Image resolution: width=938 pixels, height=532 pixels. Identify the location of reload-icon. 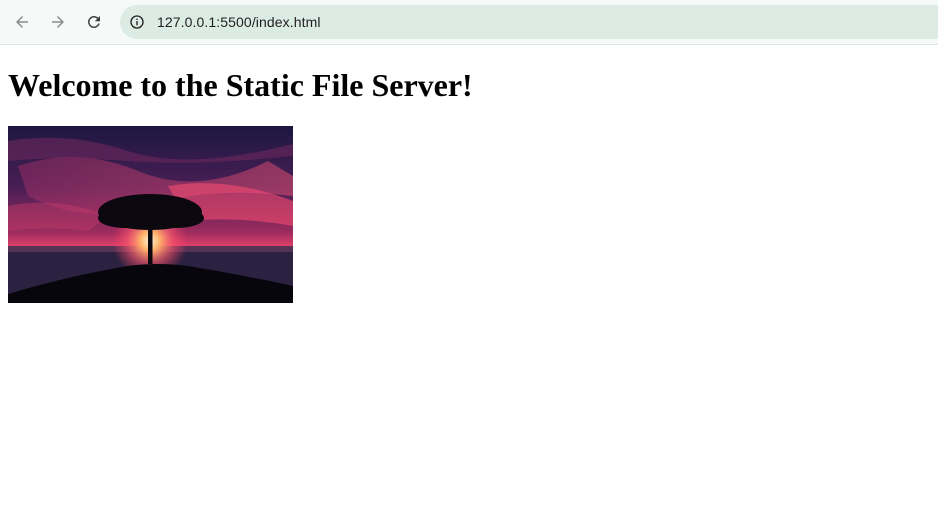
(93, 21).